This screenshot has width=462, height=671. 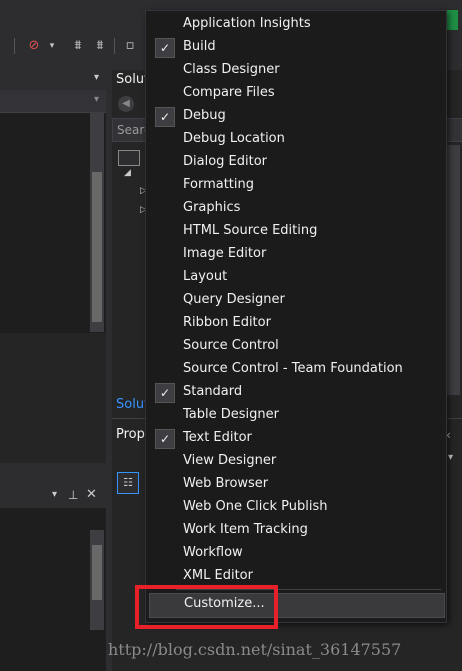 What do you see at coordinates (296, 462) in the screenshot?
I see `menu-item-view-designer: View Designer` at bounding box center [296, 462].